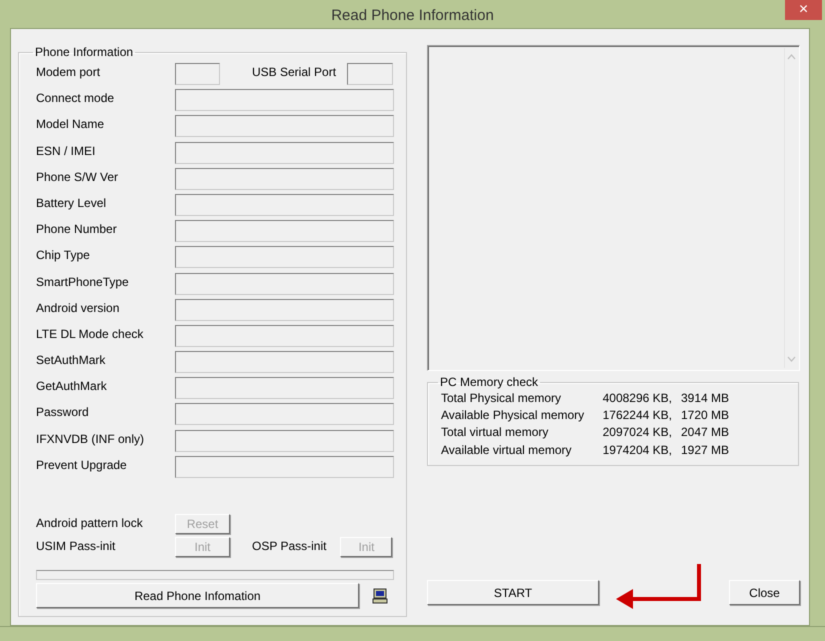 The image size is (825, 641). I want to click on field-label: LTE DL Mode check, so click(90, 333).